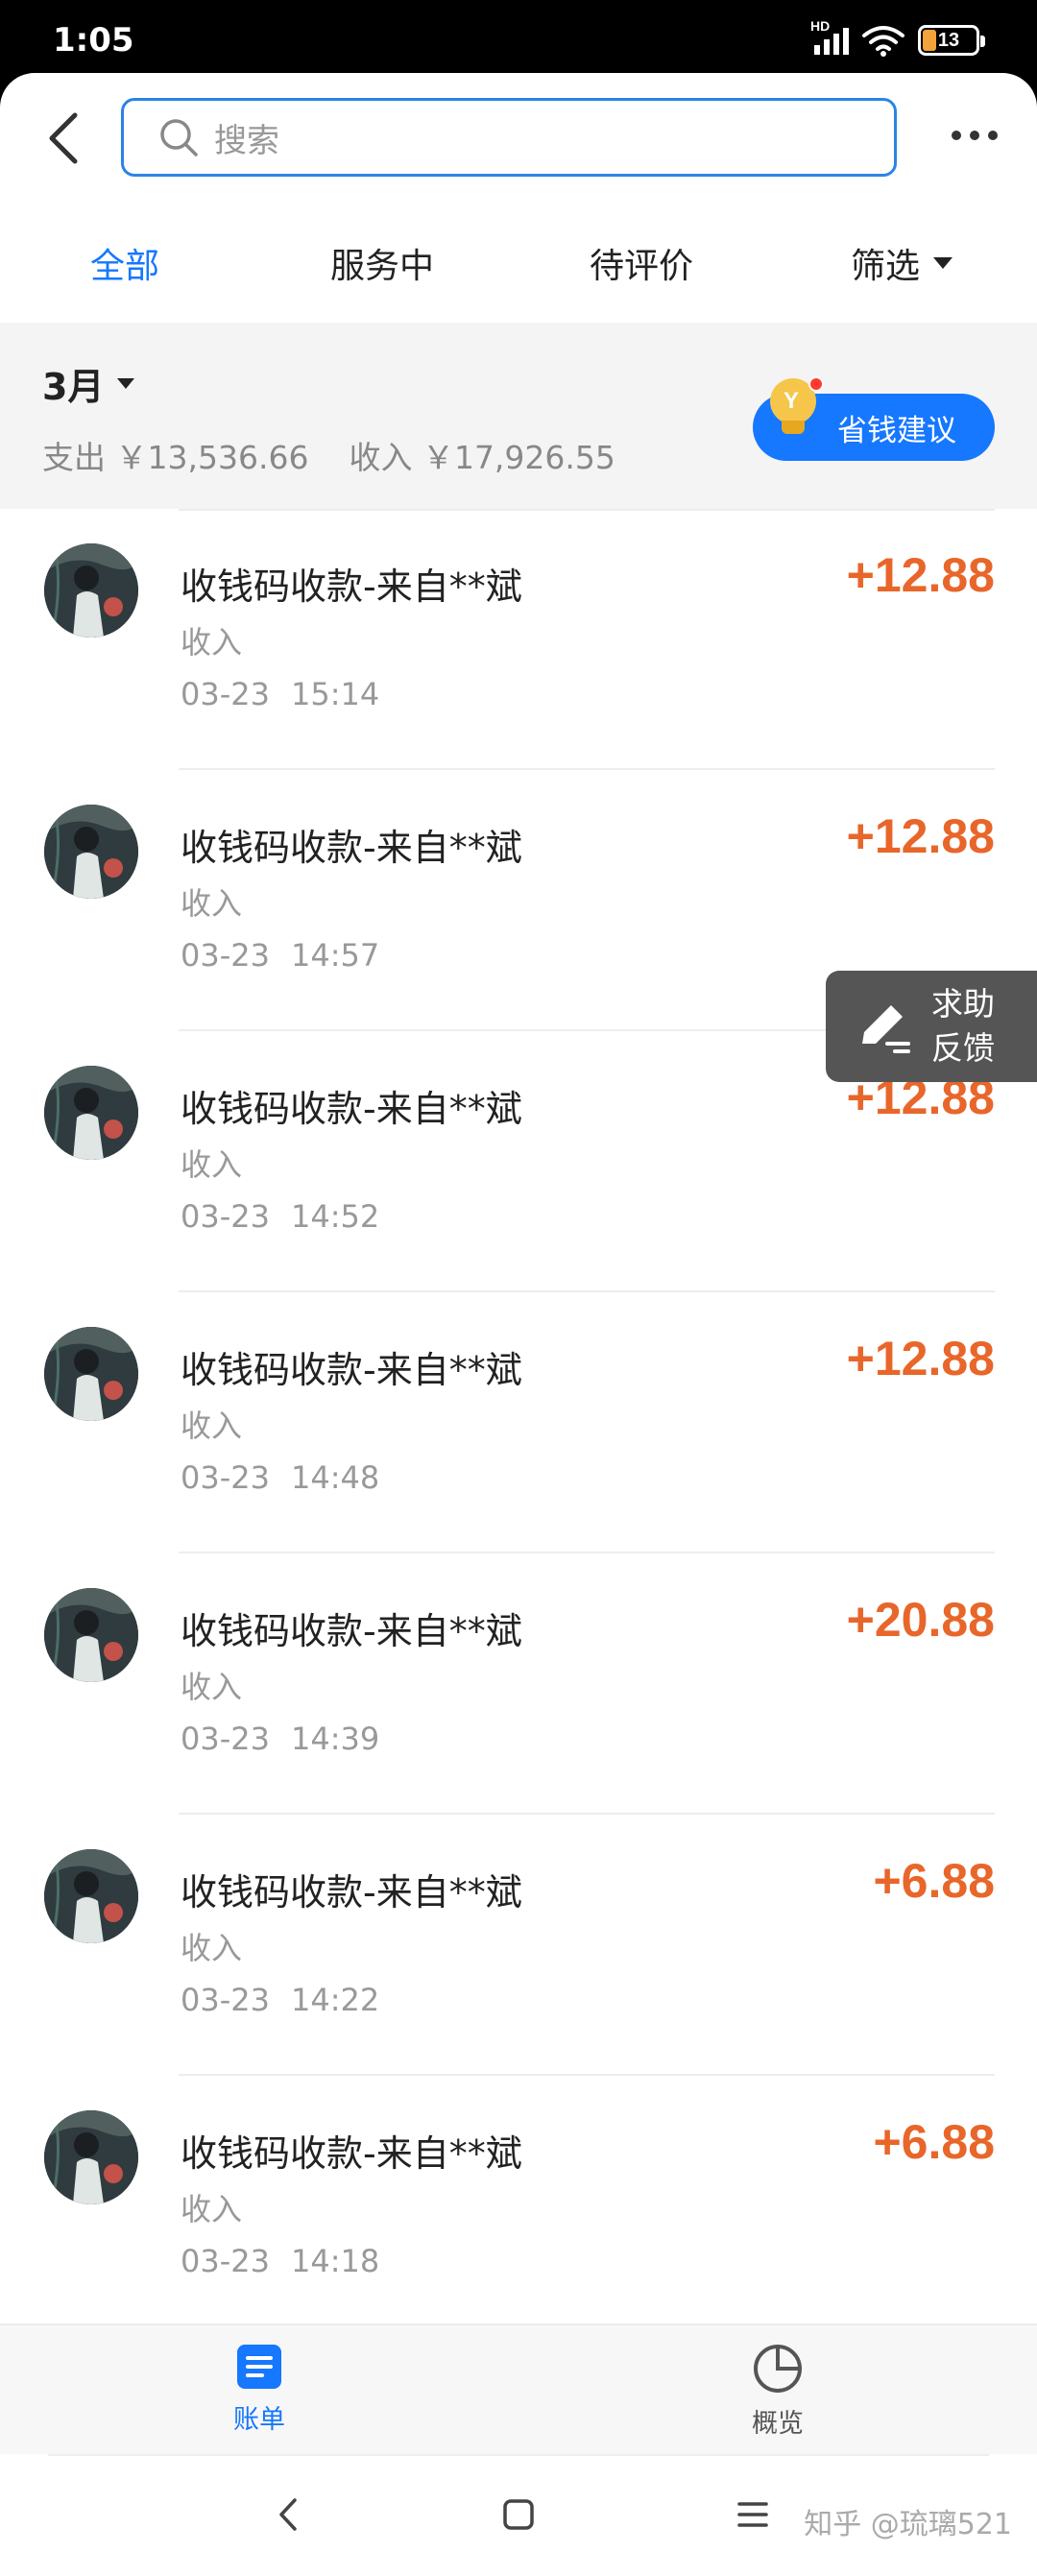 This screenshot has width=1037, height=2576. Describe the element at coordinates (778, 2424) in the screenshot. I see `nav-label-overview: 概览` at that location.